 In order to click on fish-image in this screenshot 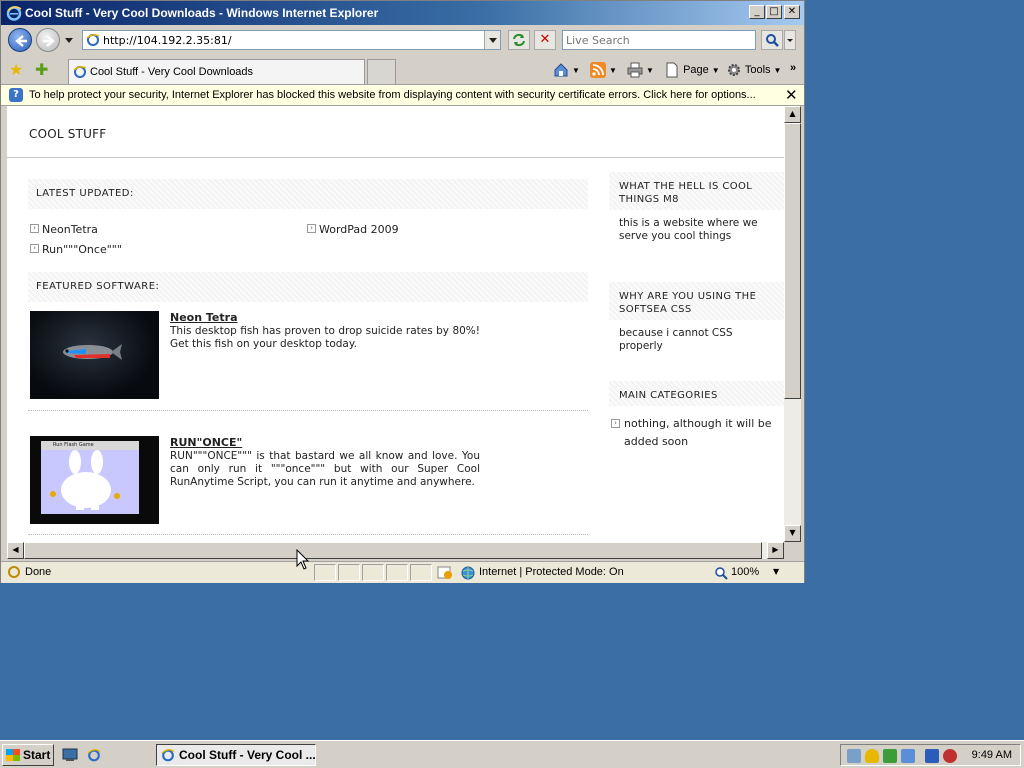, I will do `click(92, 352)`.